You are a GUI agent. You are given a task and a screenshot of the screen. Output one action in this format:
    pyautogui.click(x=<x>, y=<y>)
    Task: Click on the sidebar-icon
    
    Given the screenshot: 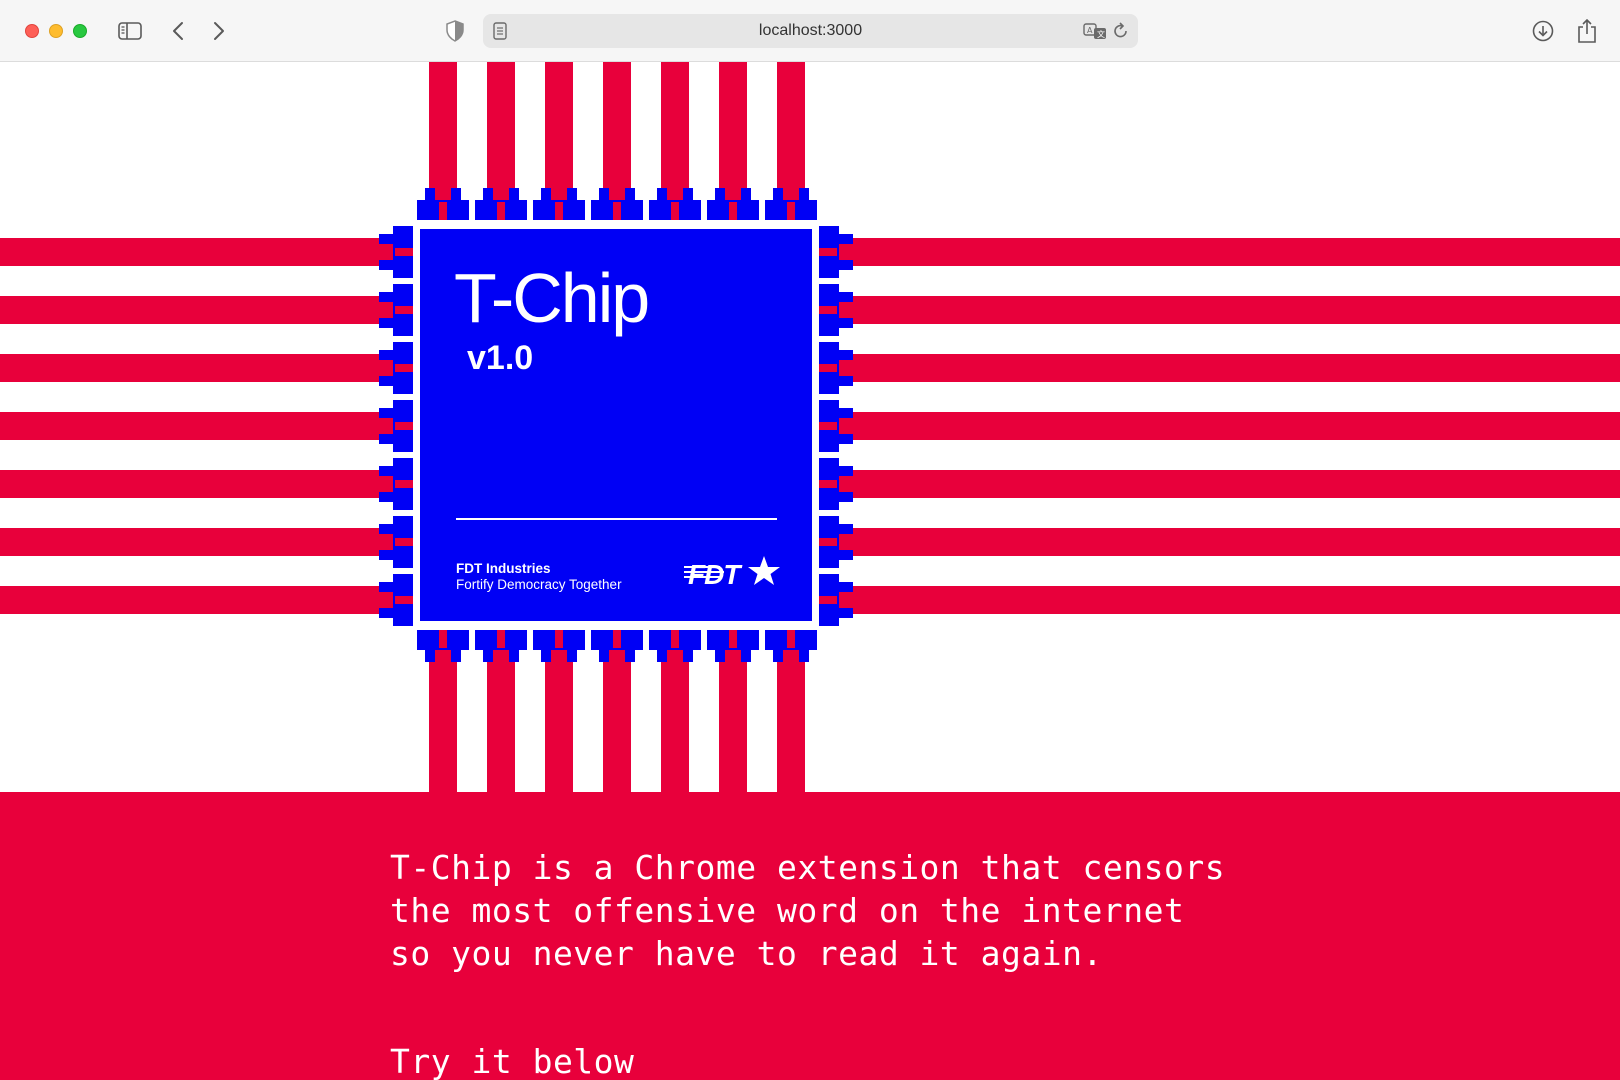 What is the action you would take?
    pyautogui.click(x=130, y=31)
    